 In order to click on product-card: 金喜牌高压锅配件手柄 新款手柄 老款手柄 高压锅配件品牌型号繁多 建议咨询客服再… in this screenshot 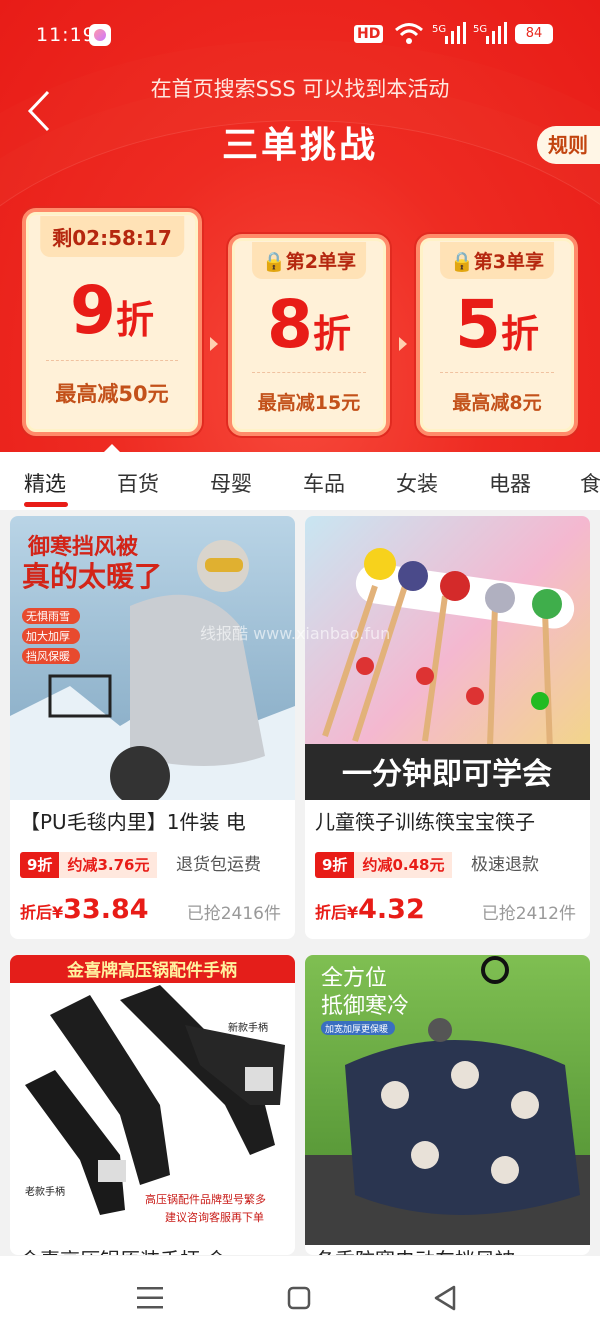, I will do `click(152, 1105)`.